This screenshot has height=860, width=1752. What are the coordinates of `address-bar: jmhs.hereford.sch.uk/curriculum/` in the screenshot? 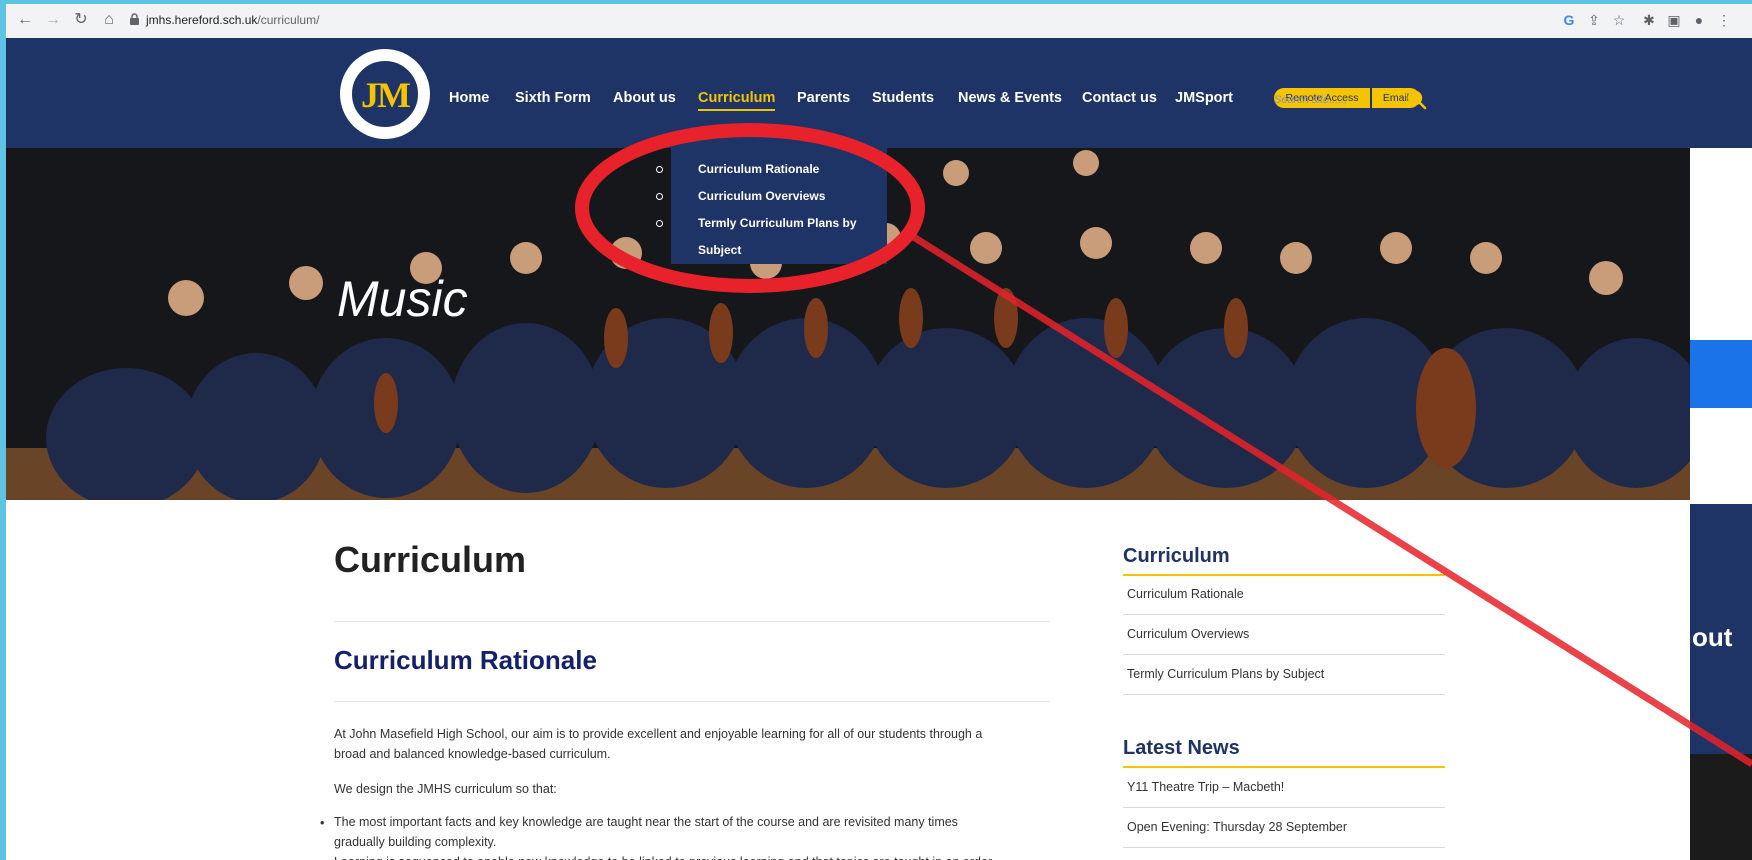 It's located at (232, 20).